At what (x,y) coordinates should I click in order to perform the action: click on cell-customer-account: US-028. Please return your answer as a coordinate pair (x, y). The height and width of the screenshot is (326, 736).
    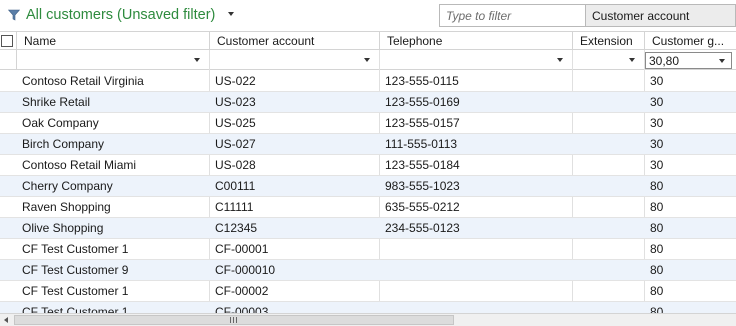
    Looking at the image, I should click on (294, 165).